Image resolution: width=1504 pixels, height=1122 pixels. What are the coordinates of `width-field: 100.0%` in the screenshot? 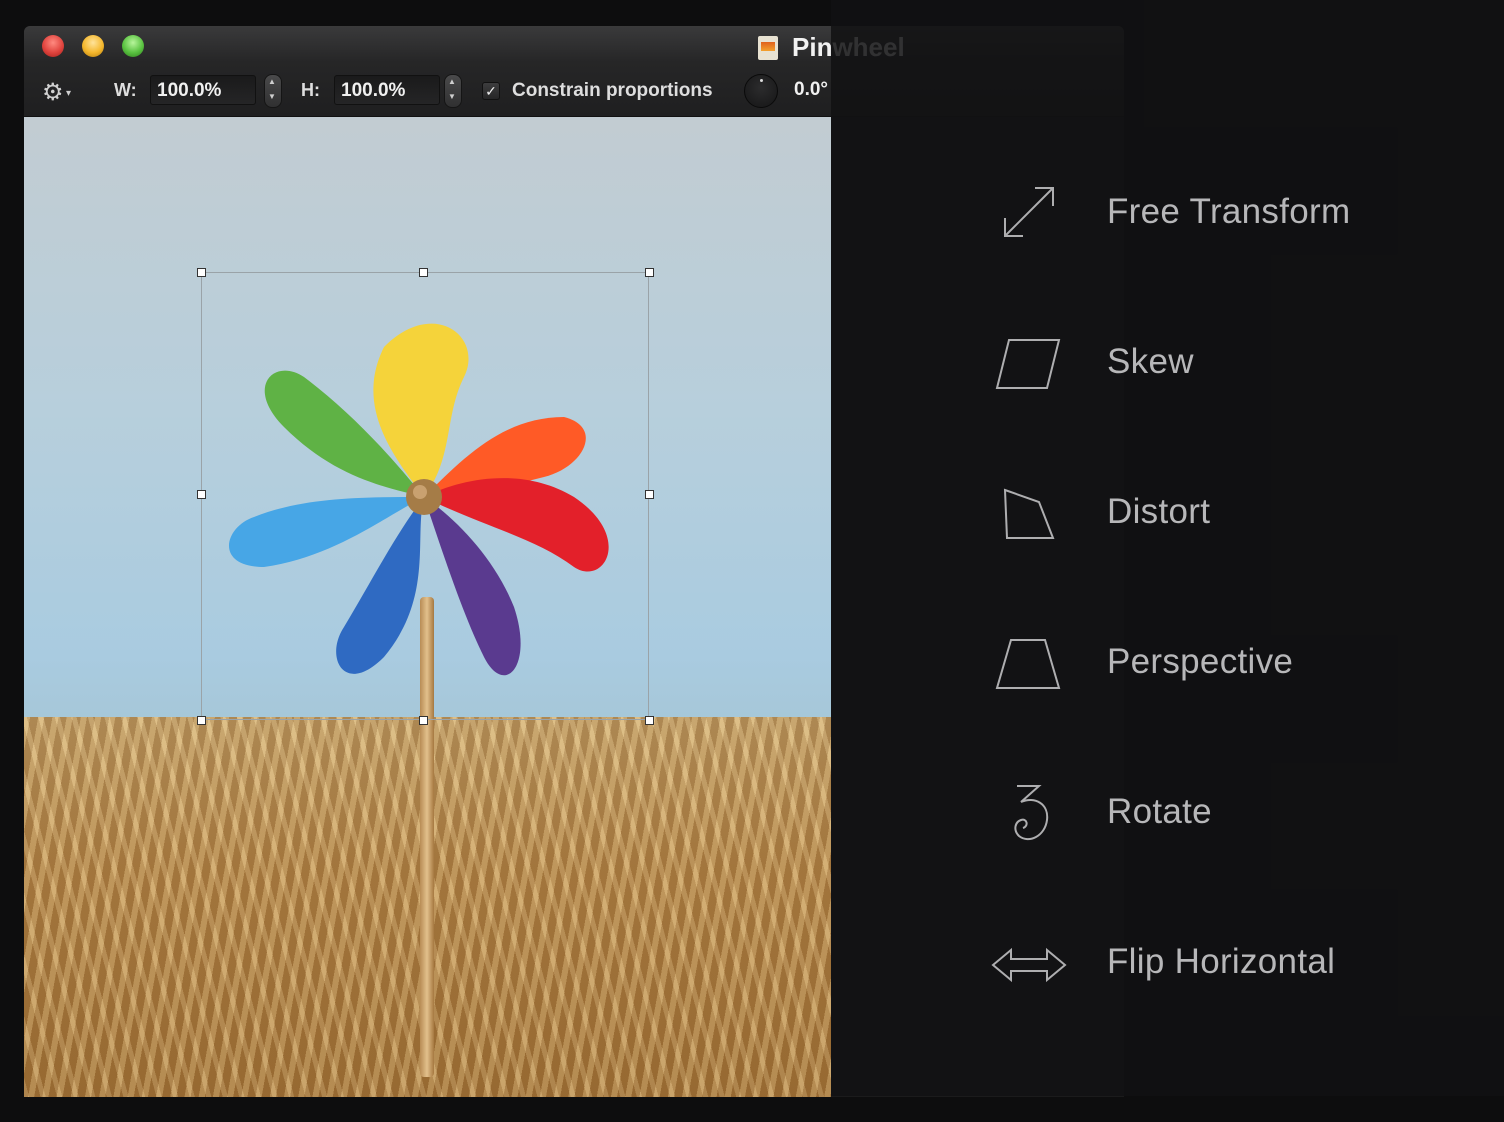 It's located at (203, 90).